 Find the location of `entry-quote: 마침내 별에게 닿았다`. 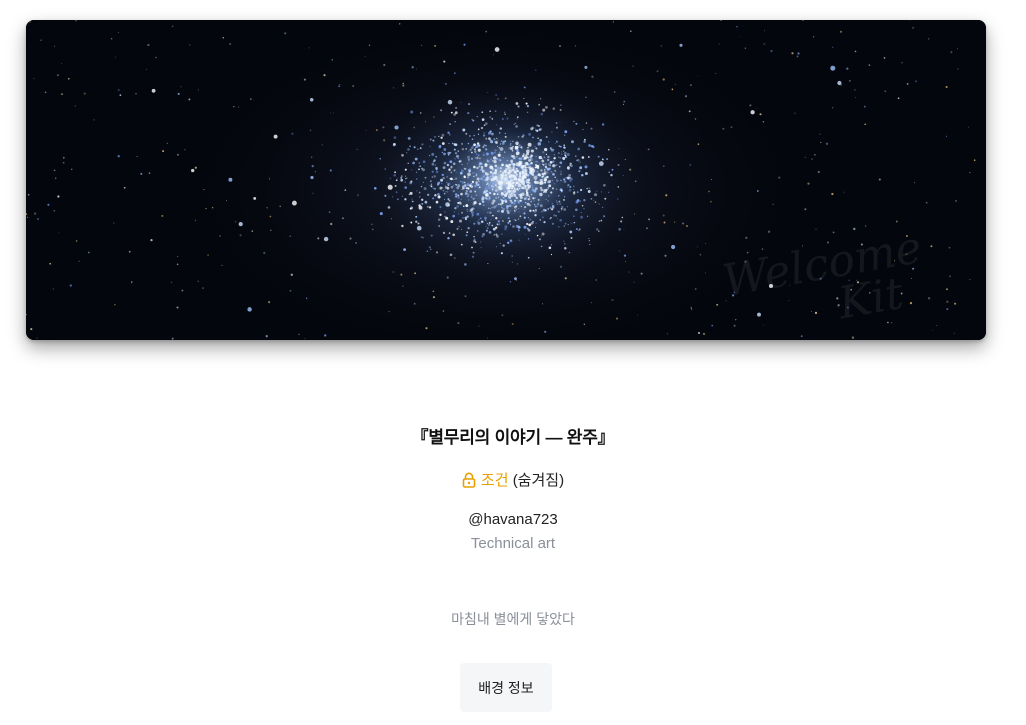

entry-quote: 마침내 별에게 닿았다 is located at coordinates (513, 619).